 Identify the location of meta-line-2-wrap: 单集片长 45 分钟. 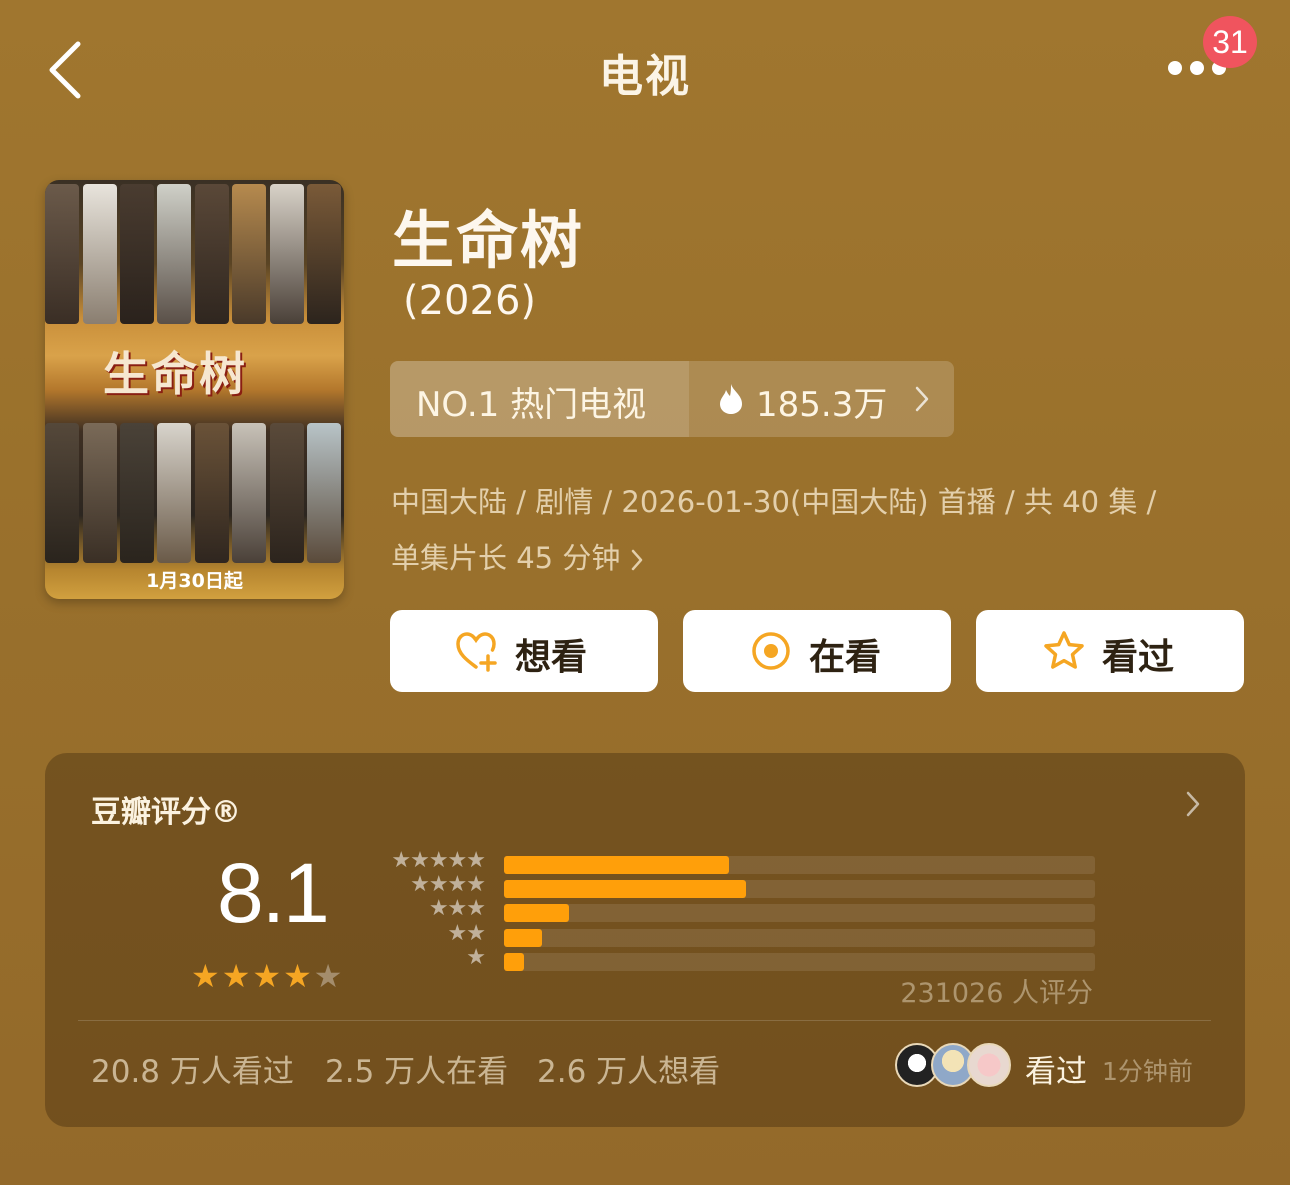
(821, 558).